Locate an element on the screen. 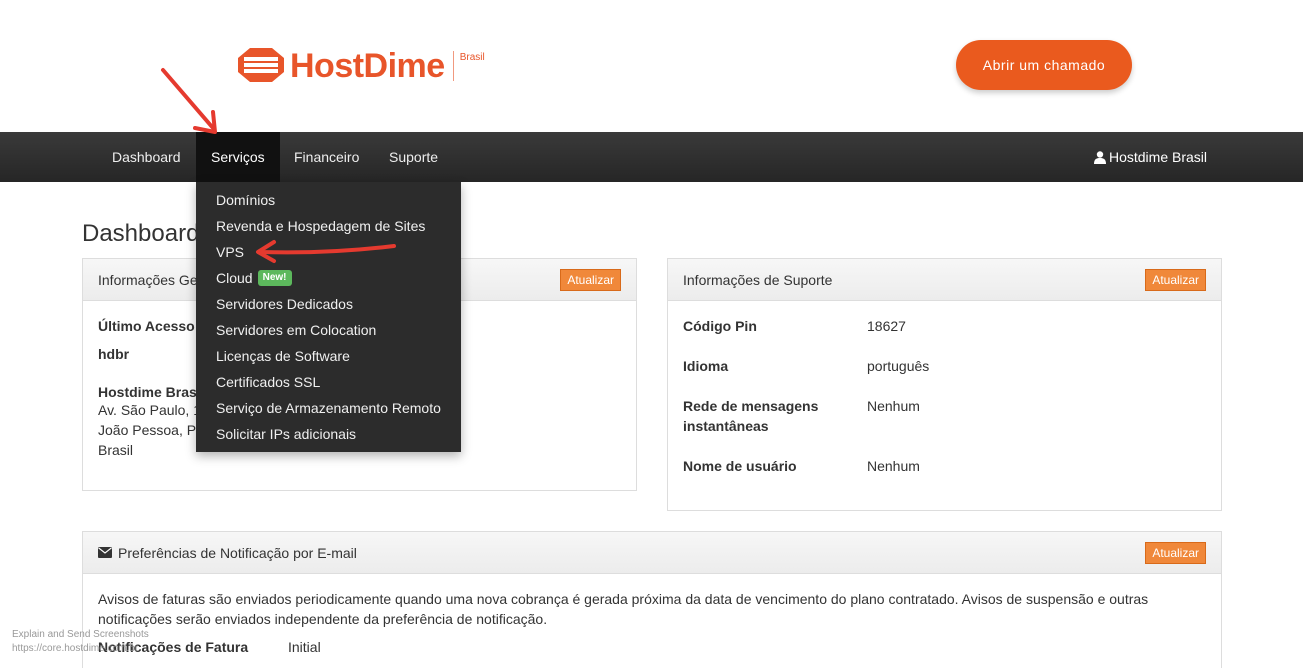 The width and height of the screenshot is (1303, 668). nav-dashboard: Dashboard is located at coordinates (146, 157).